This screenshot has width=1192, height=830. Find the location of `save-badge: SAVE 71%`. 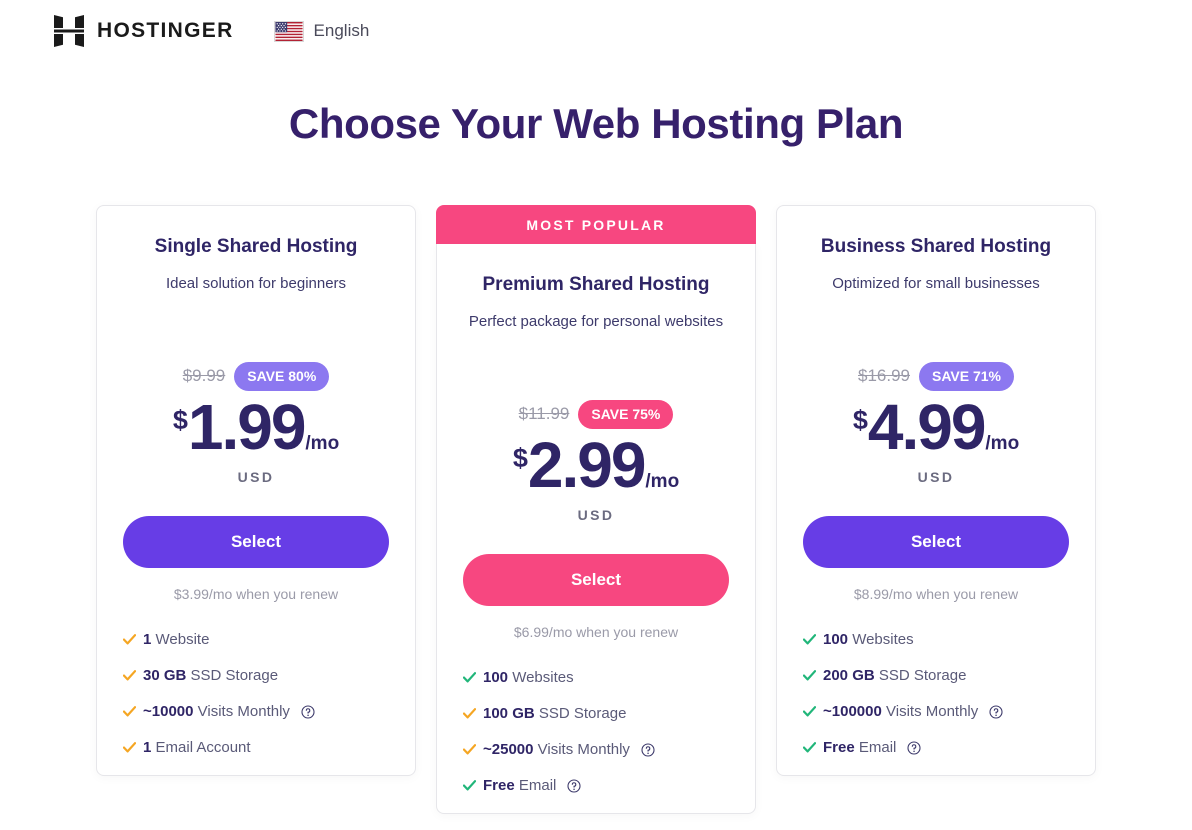

save-badge: SAVE 71% is located at coordinates (966, 376).